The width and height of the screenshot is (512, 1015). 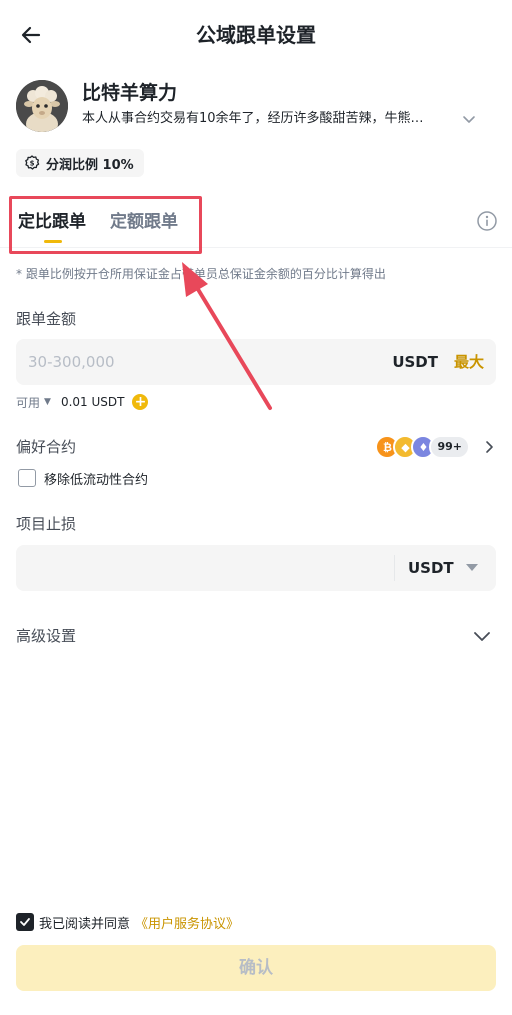 I want to click on info-icon, so click(x=487, y=221).